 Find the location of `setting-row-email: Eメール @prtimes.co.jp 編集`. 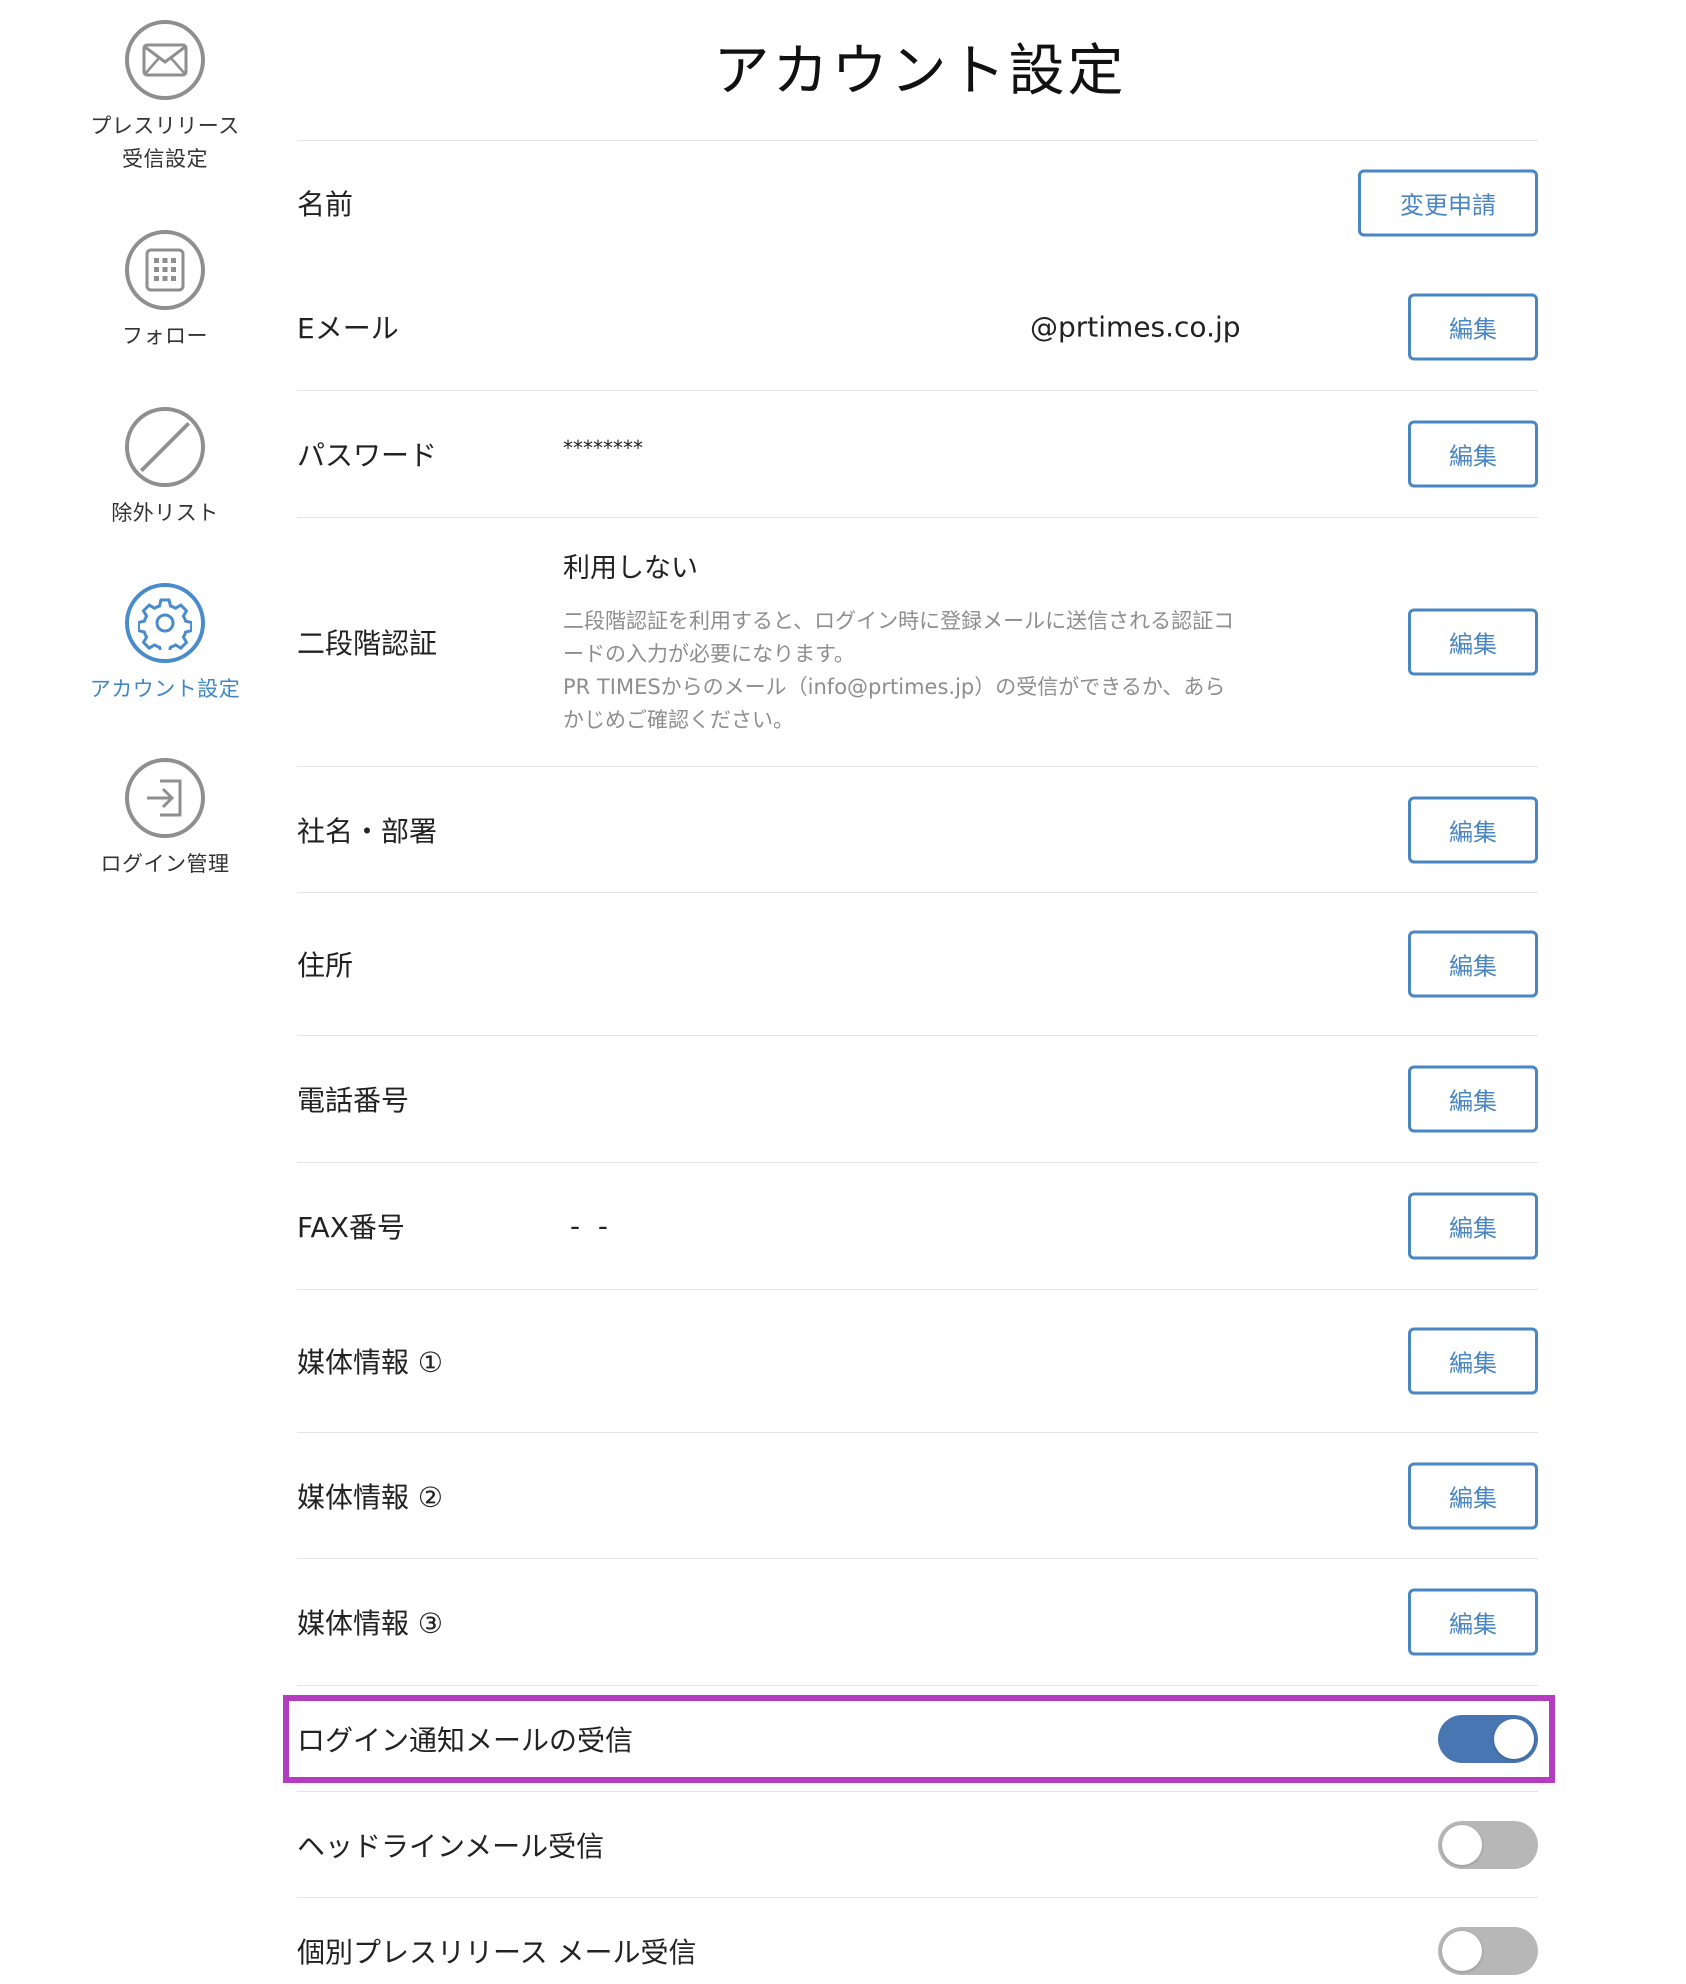

setting-row-email: Eメール @prtimes.co.jp 編集 is located at coordinates (917, 327).